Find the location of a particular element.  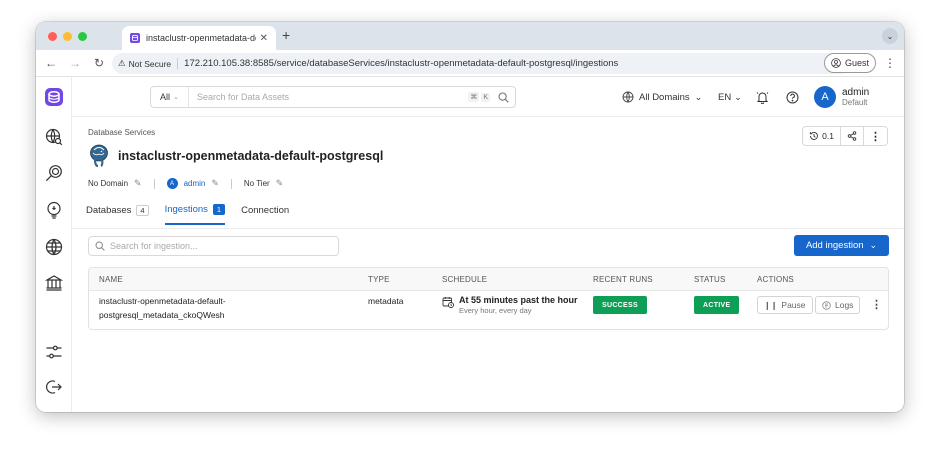

service-meta: No Domain ✎ A admin ✎ No Tier ✎ is located at coordinates (185, 183).